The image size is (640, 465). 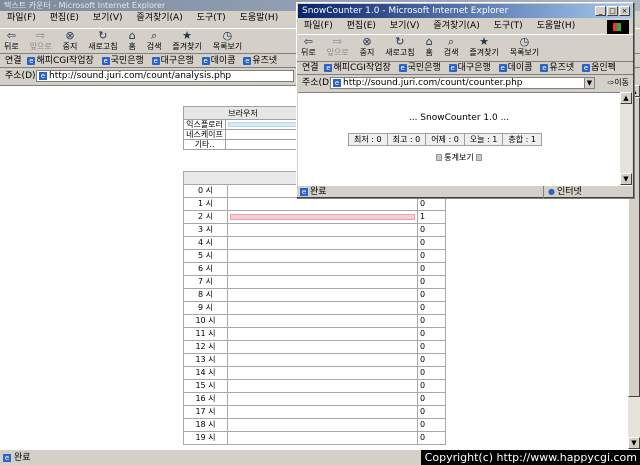 I want to click on hour-label: 14 시, so click(x=205, y=373).